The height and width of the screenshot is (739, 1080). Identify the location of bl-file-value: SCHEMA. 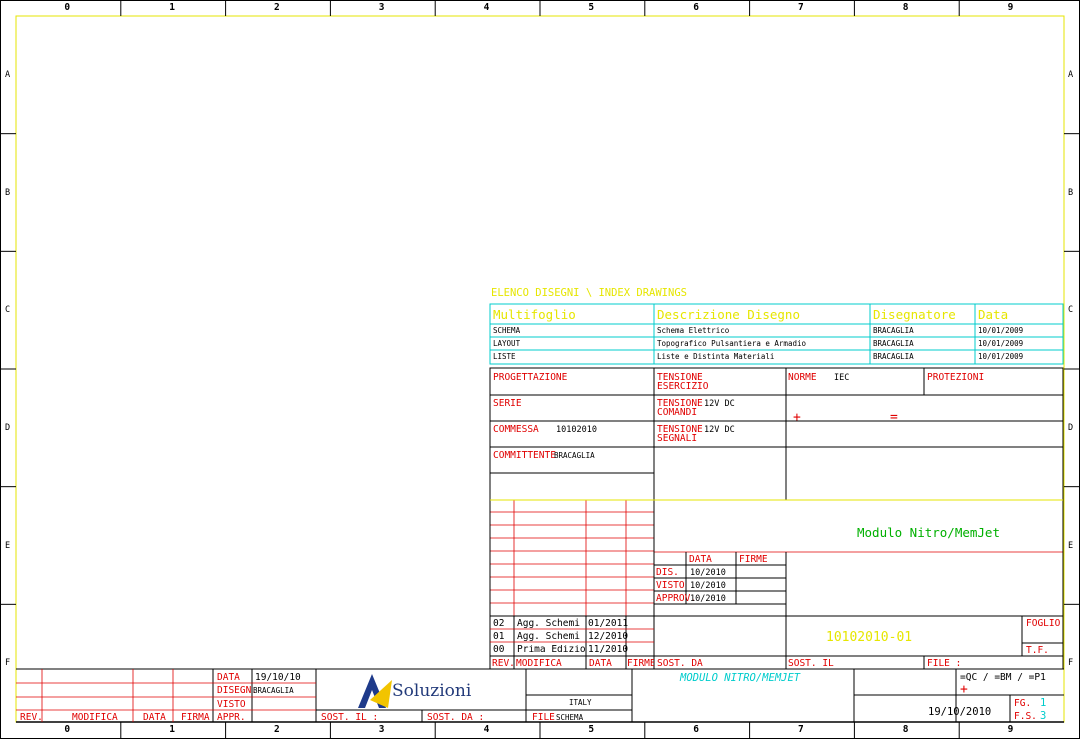
(570, 717).